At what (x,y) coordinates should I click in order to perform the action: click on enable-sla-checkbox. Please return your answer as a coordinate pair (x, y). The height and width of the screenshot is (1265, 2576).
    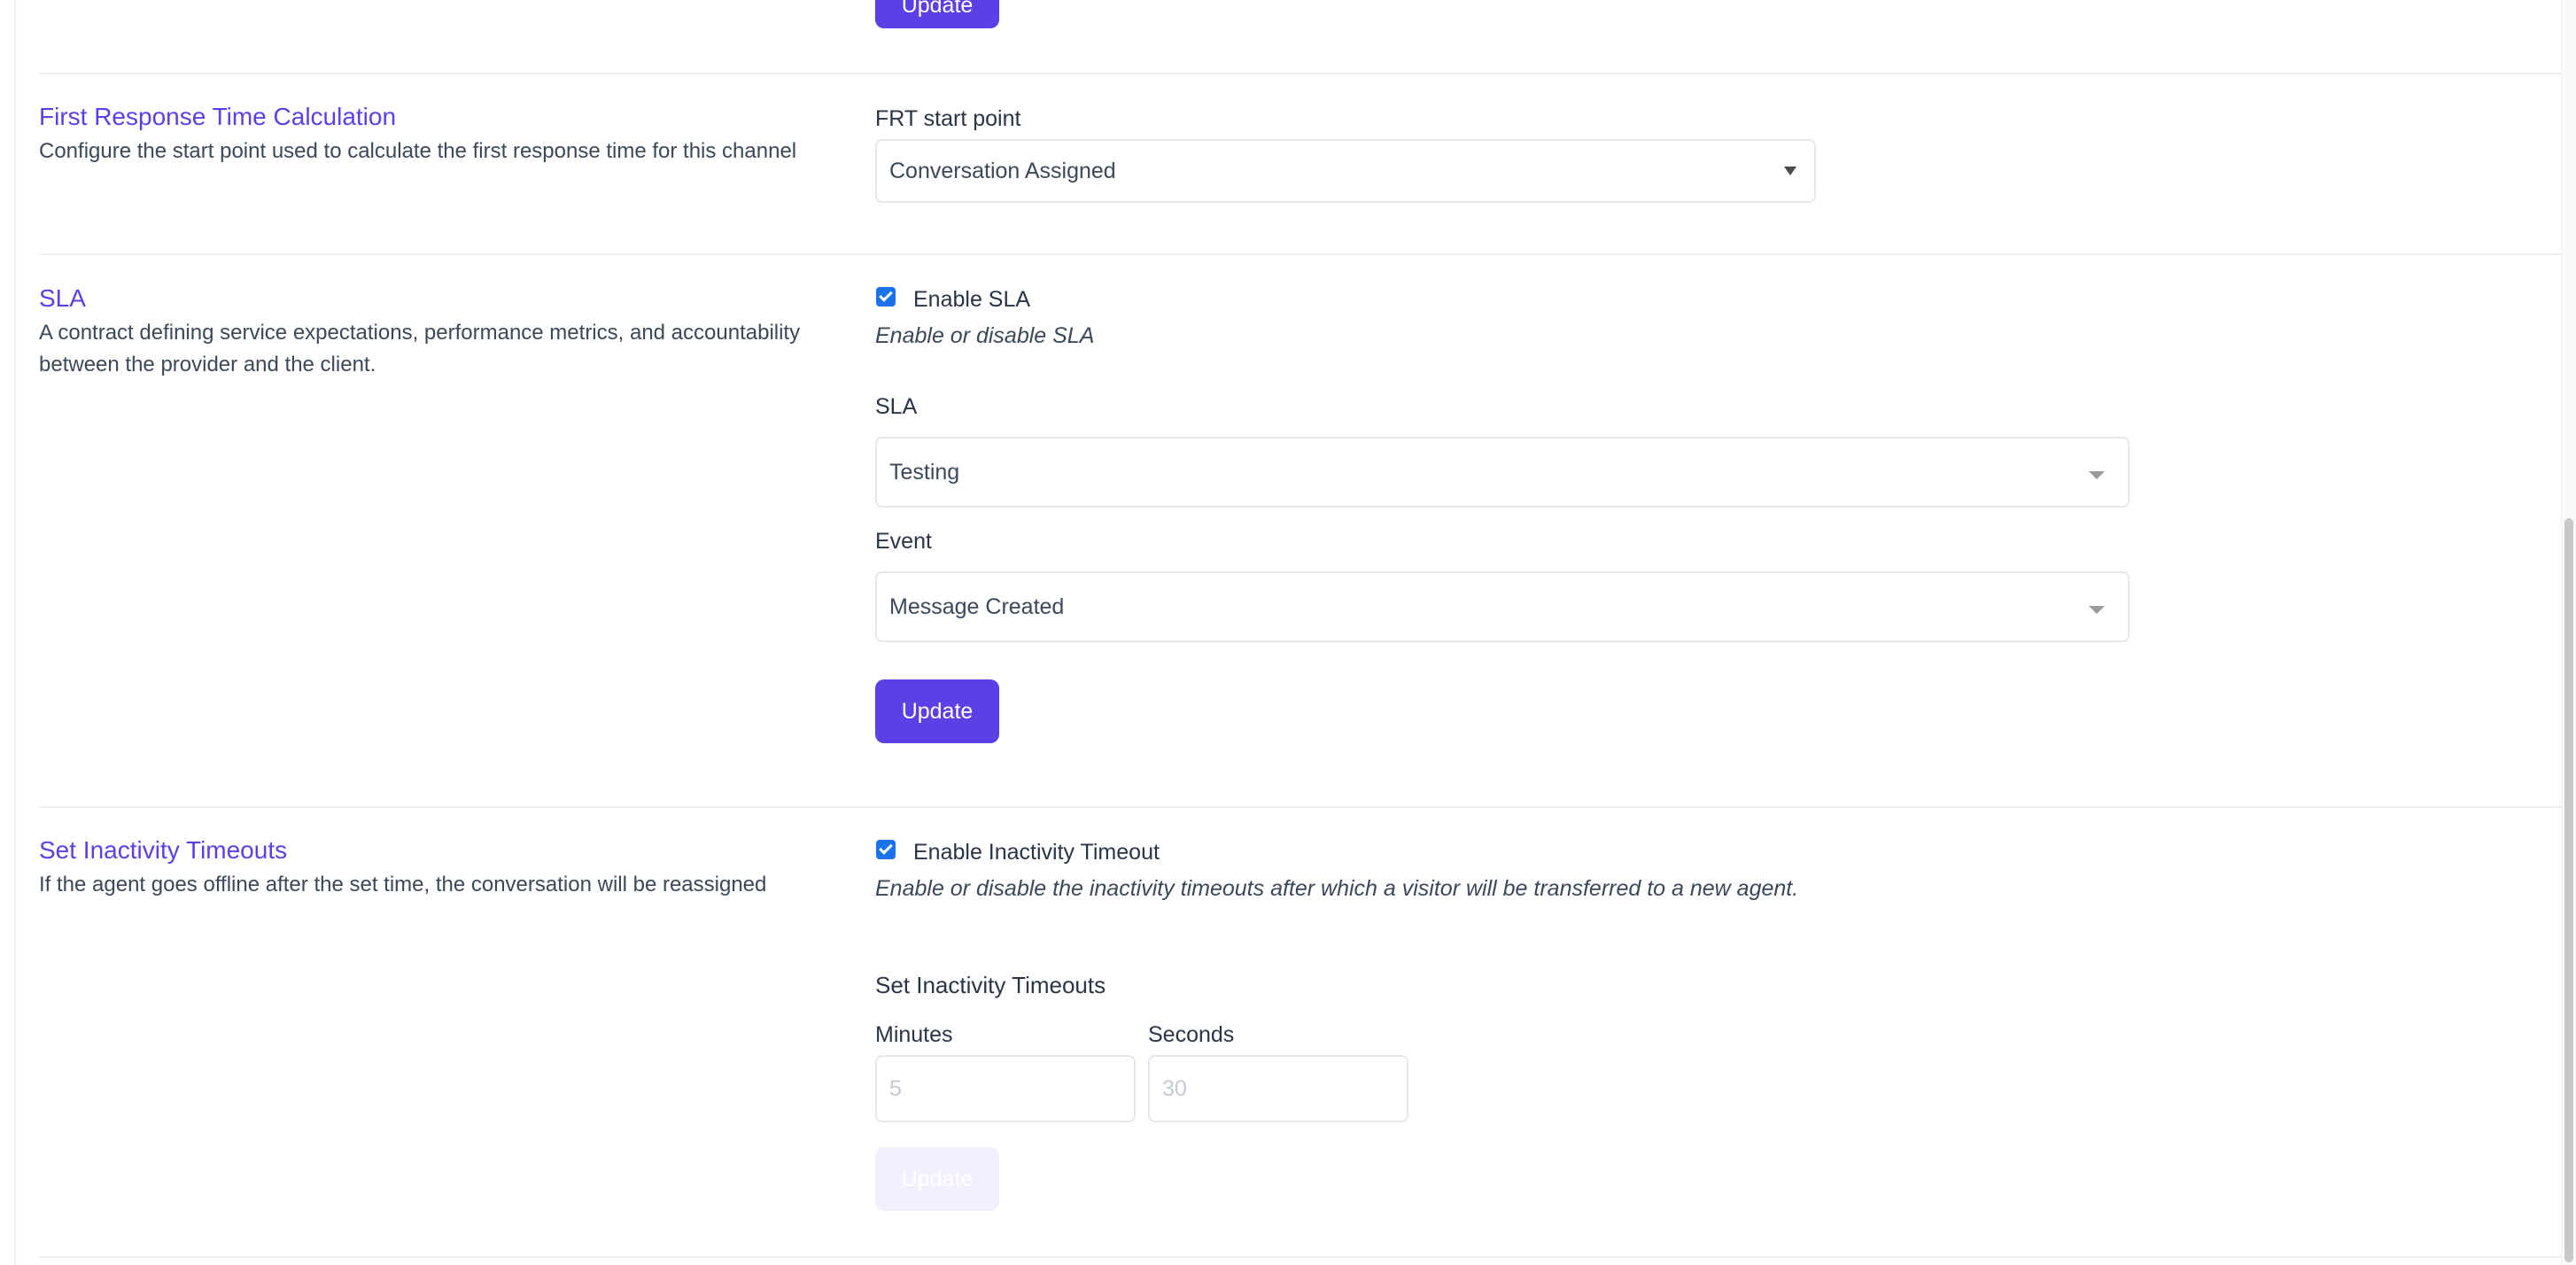
    Looking at the image, I should click on (886, 297).